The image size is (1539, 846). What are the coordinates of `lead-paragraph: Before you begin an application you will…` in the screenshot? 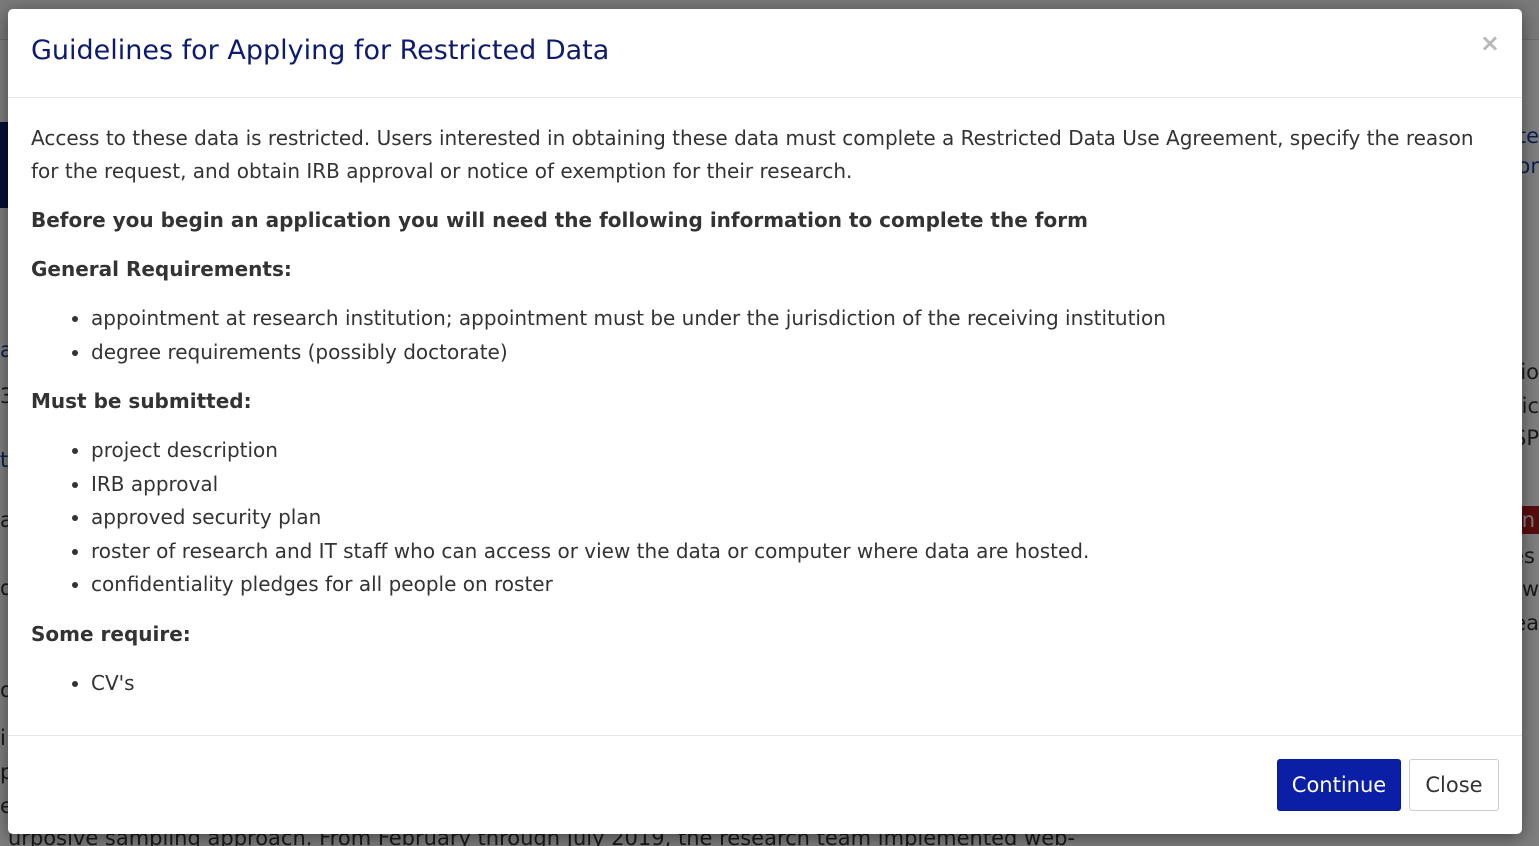 It's located at (559, 220).